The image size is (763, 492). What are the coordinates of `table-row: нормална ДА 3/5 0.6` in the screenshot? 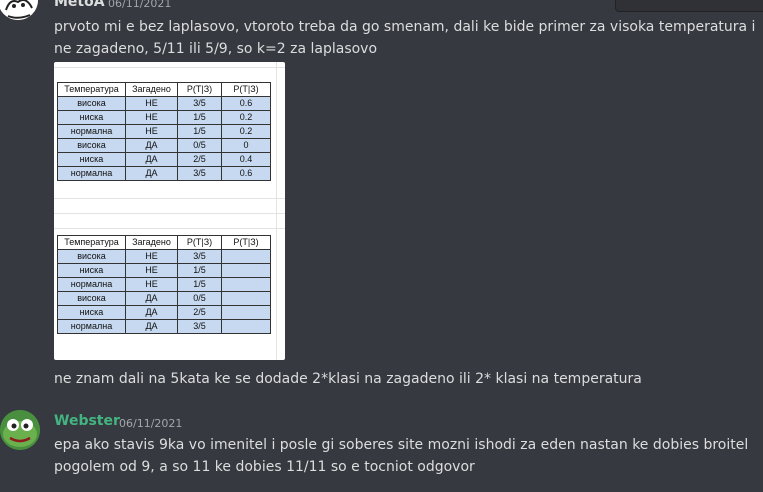 It's located at (164, 173).